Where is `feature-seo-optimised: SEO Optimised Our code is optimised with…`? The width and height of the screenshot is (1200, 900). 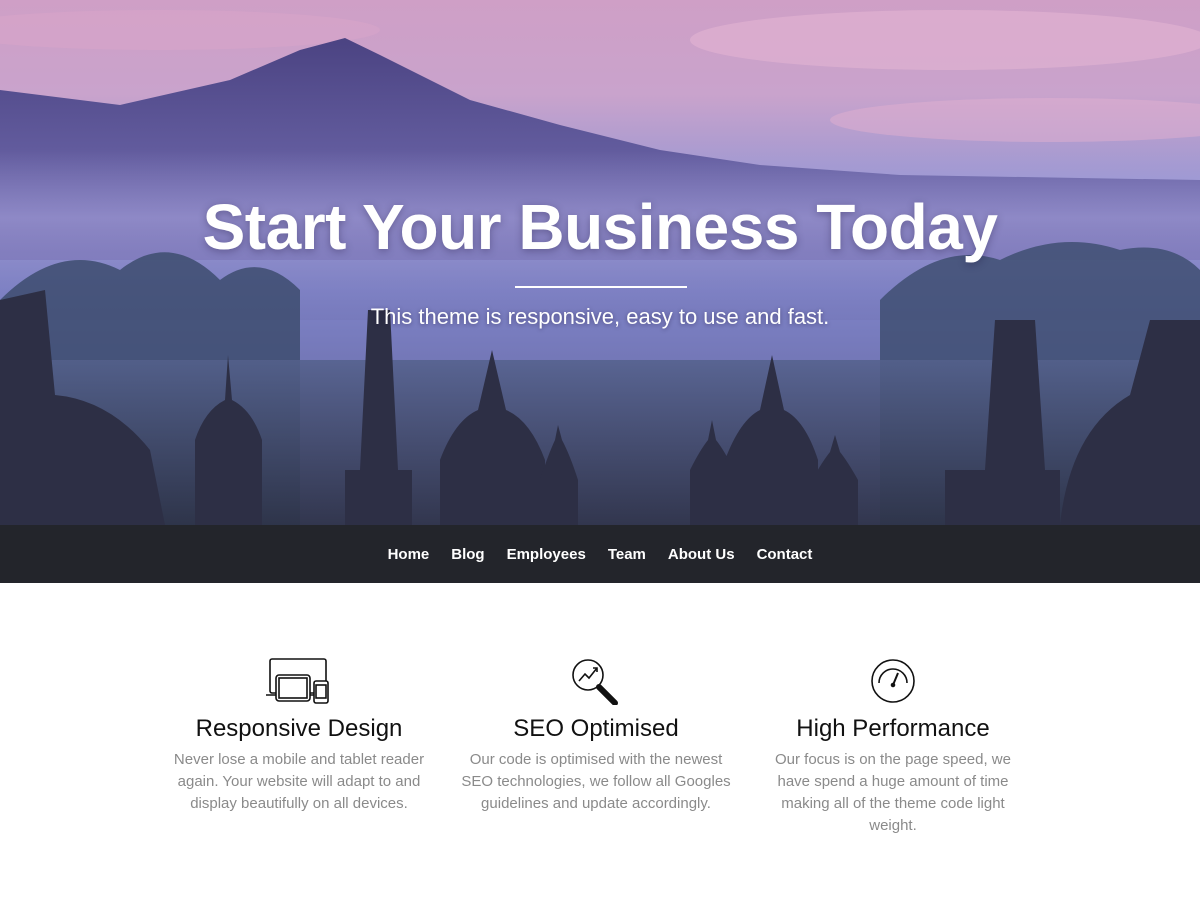 feature-seo-optimised: SEO Optimised Our code is optimised with… is located at coordinates (596, 734).